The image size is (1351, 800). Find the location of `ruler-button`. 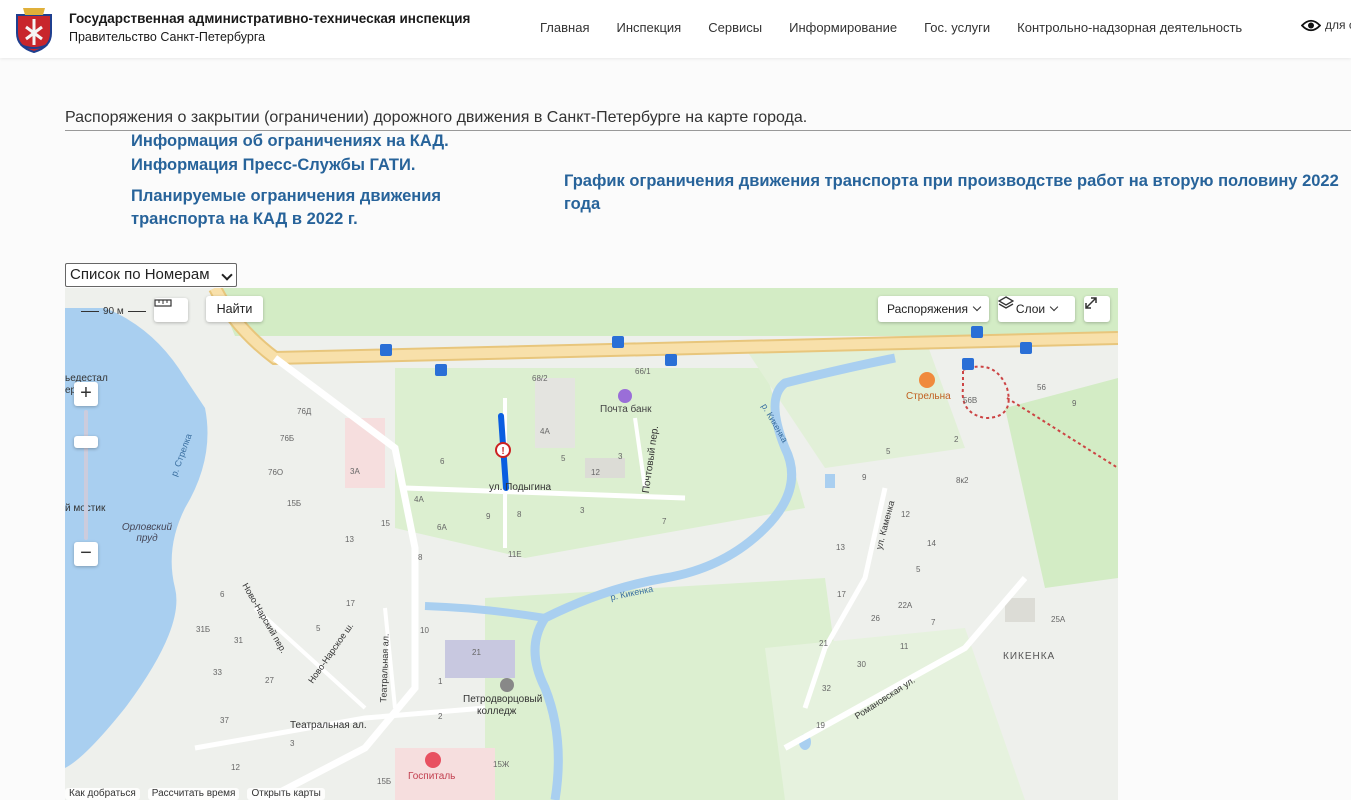

ruler-button is located at coordinates (171, 310).